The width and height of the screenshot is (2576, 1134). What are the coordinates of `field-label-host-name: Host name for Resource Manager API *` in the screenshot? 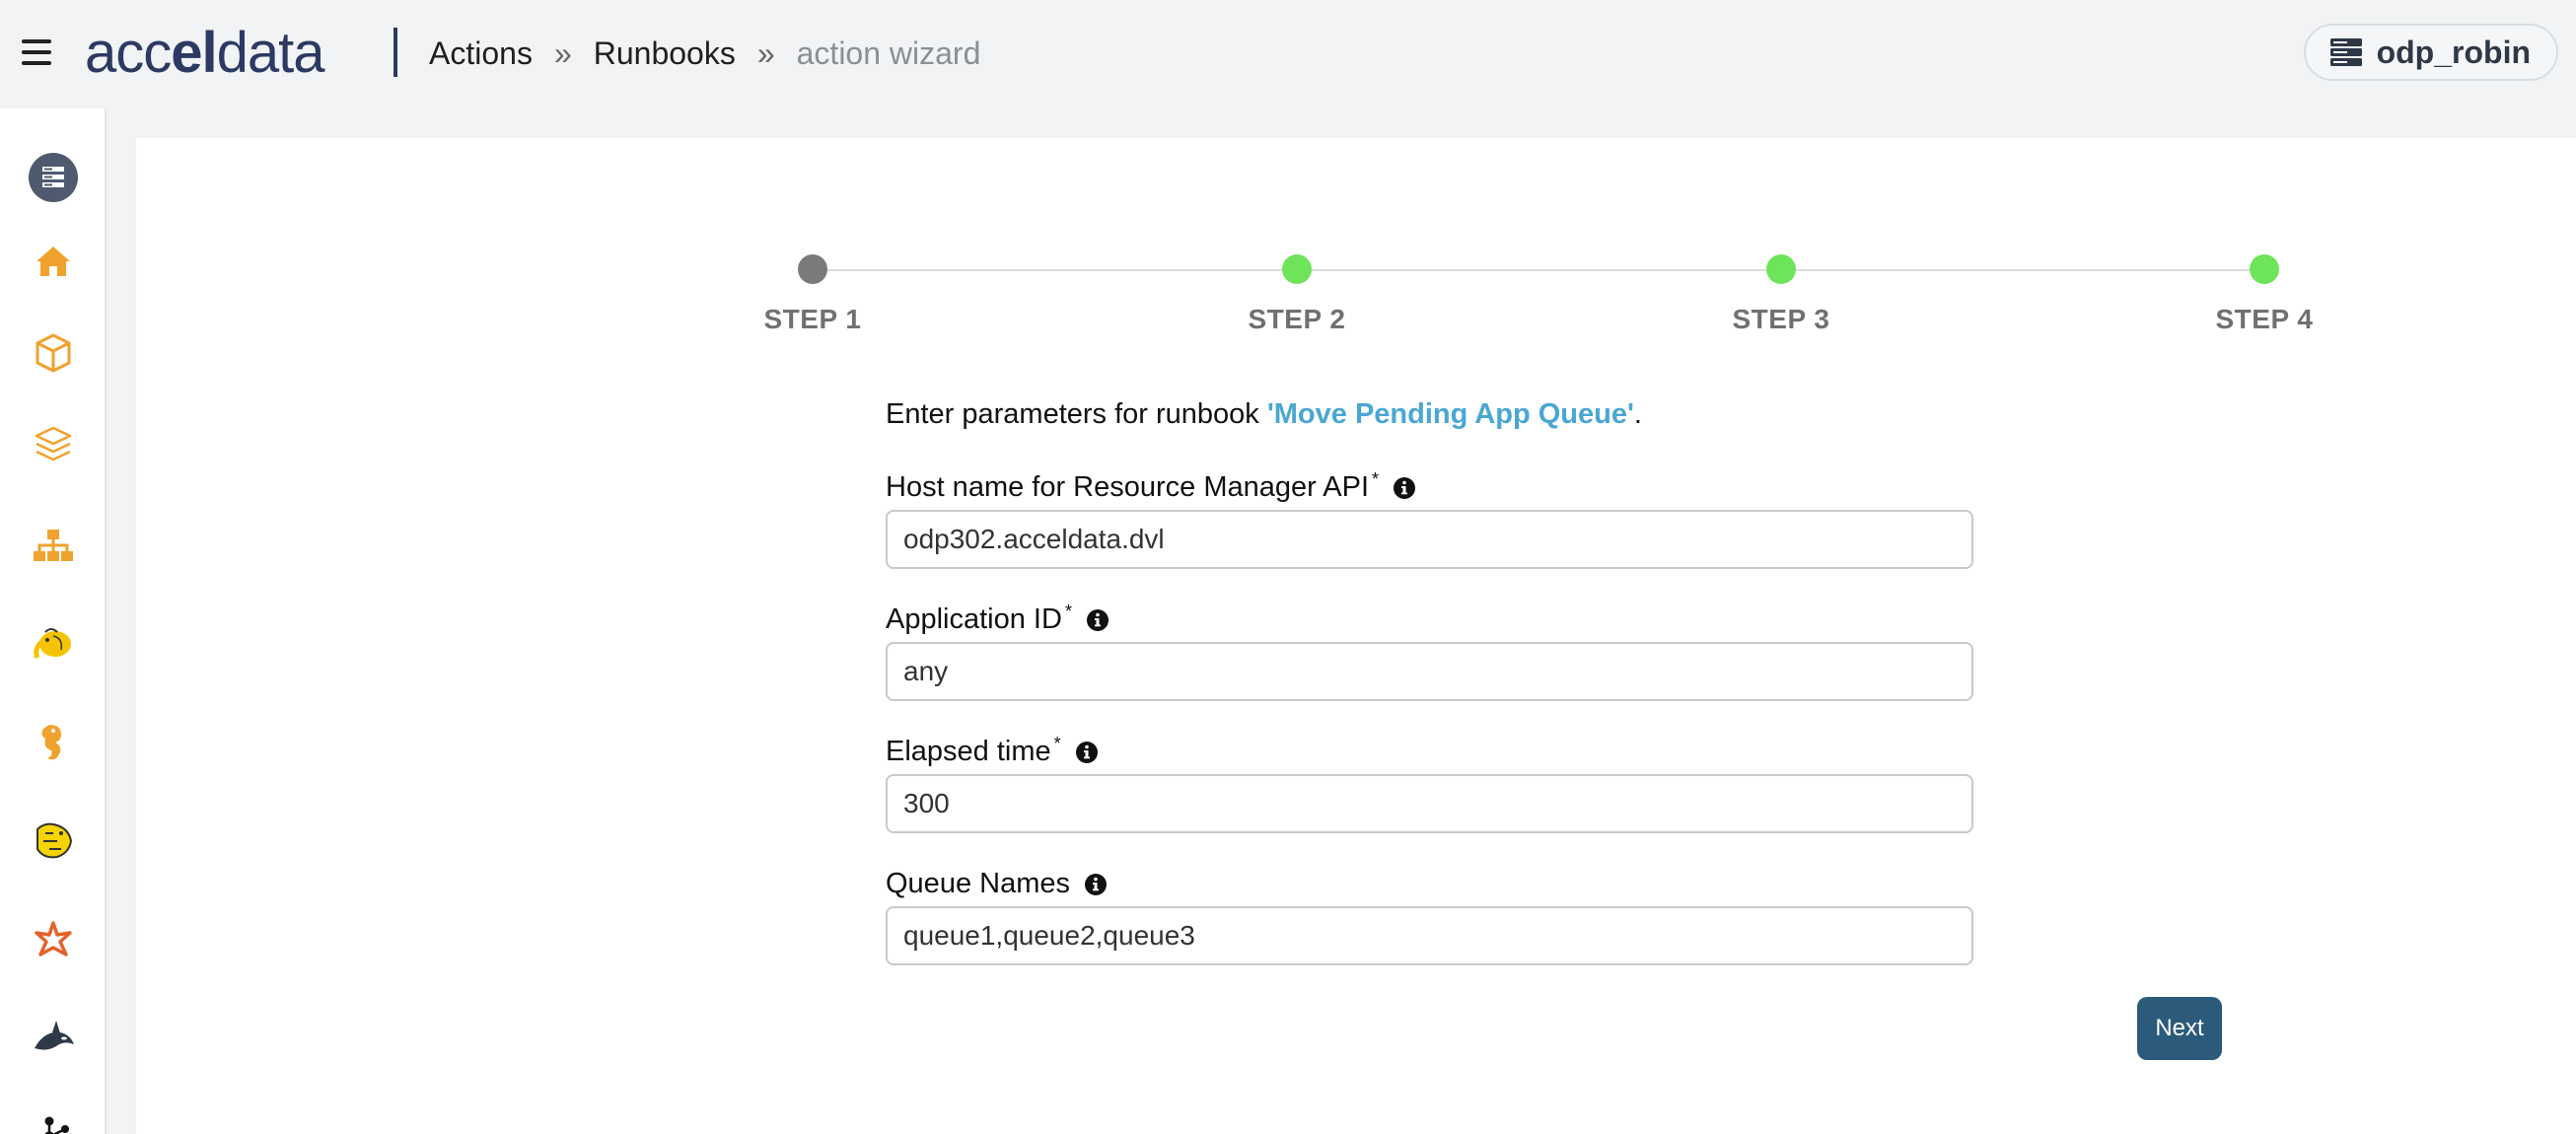 It's located at (1151, 486).